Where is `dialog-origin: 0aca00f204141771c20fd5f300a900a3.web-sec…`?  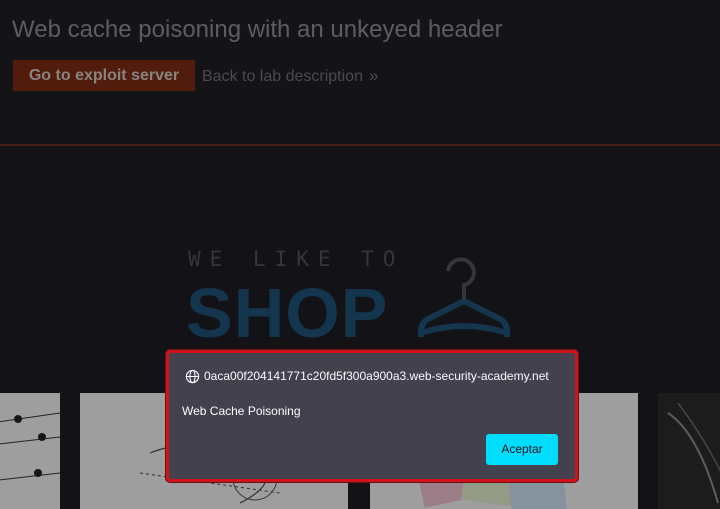
dialog-origin: 0aca00f204141771c20fd5f300a900a3.web-sec… is located at coordinates (367, 376).